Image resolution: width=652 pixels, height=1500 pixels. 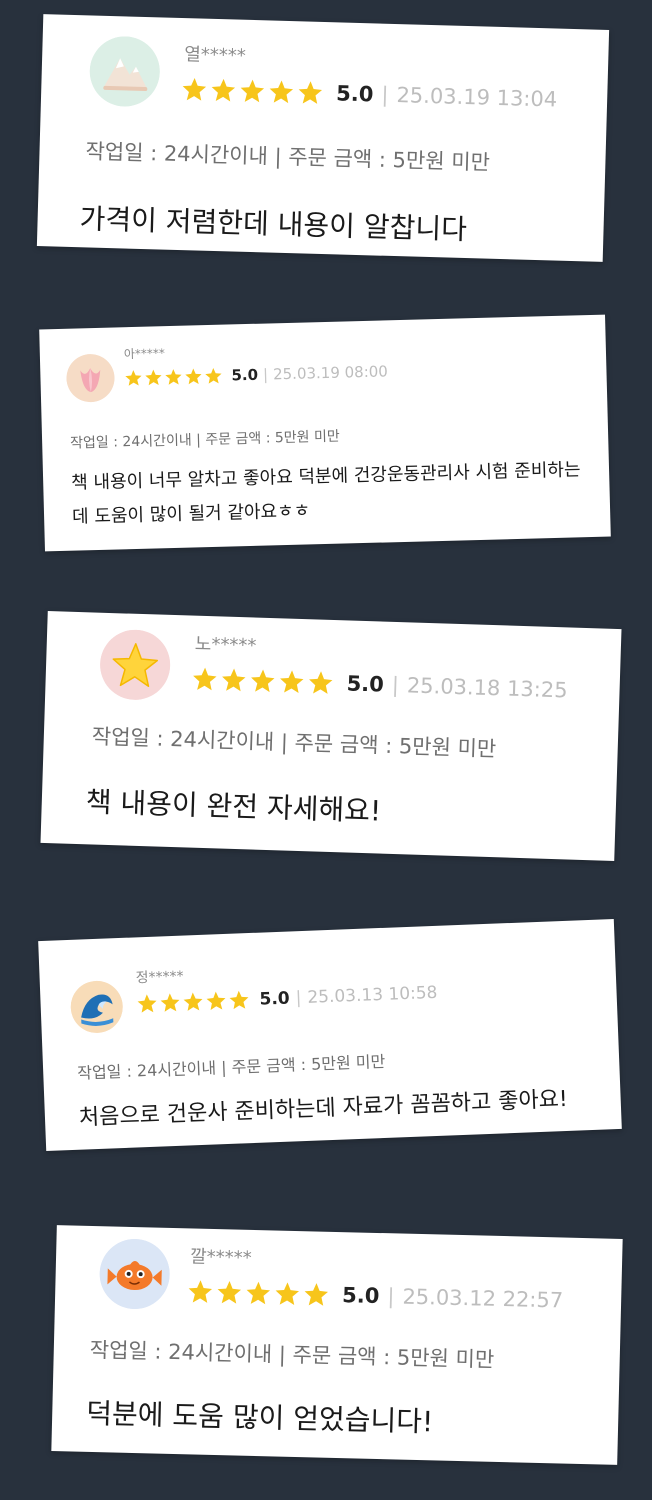 What do you see at coordinates (220, 1257) in the screenshot?
I see `reviewer-name: 깔*****` at bounding box center [220, 1257].